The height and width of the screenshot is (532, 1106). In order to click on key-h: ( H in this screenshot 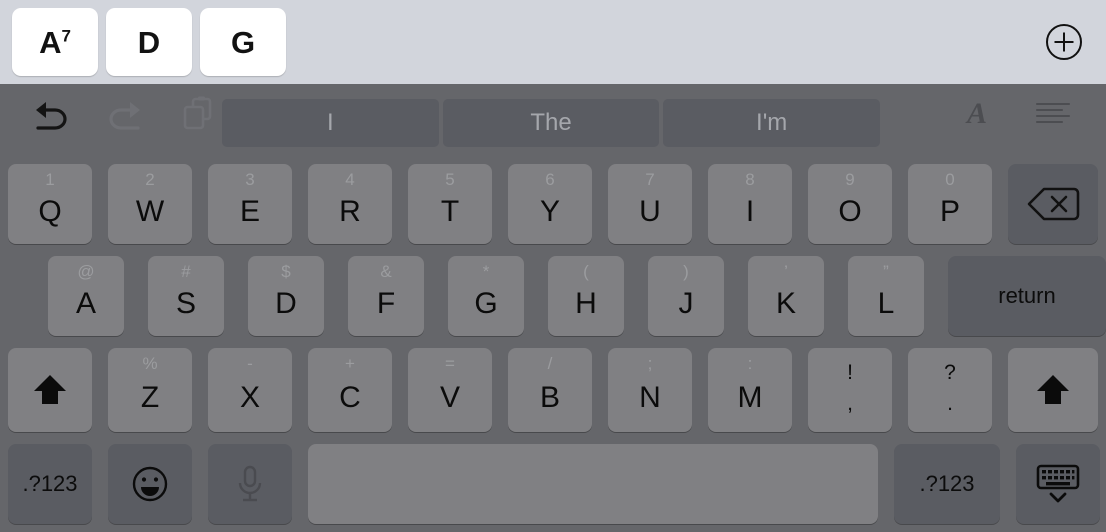, I will do `click(586, 296)`.